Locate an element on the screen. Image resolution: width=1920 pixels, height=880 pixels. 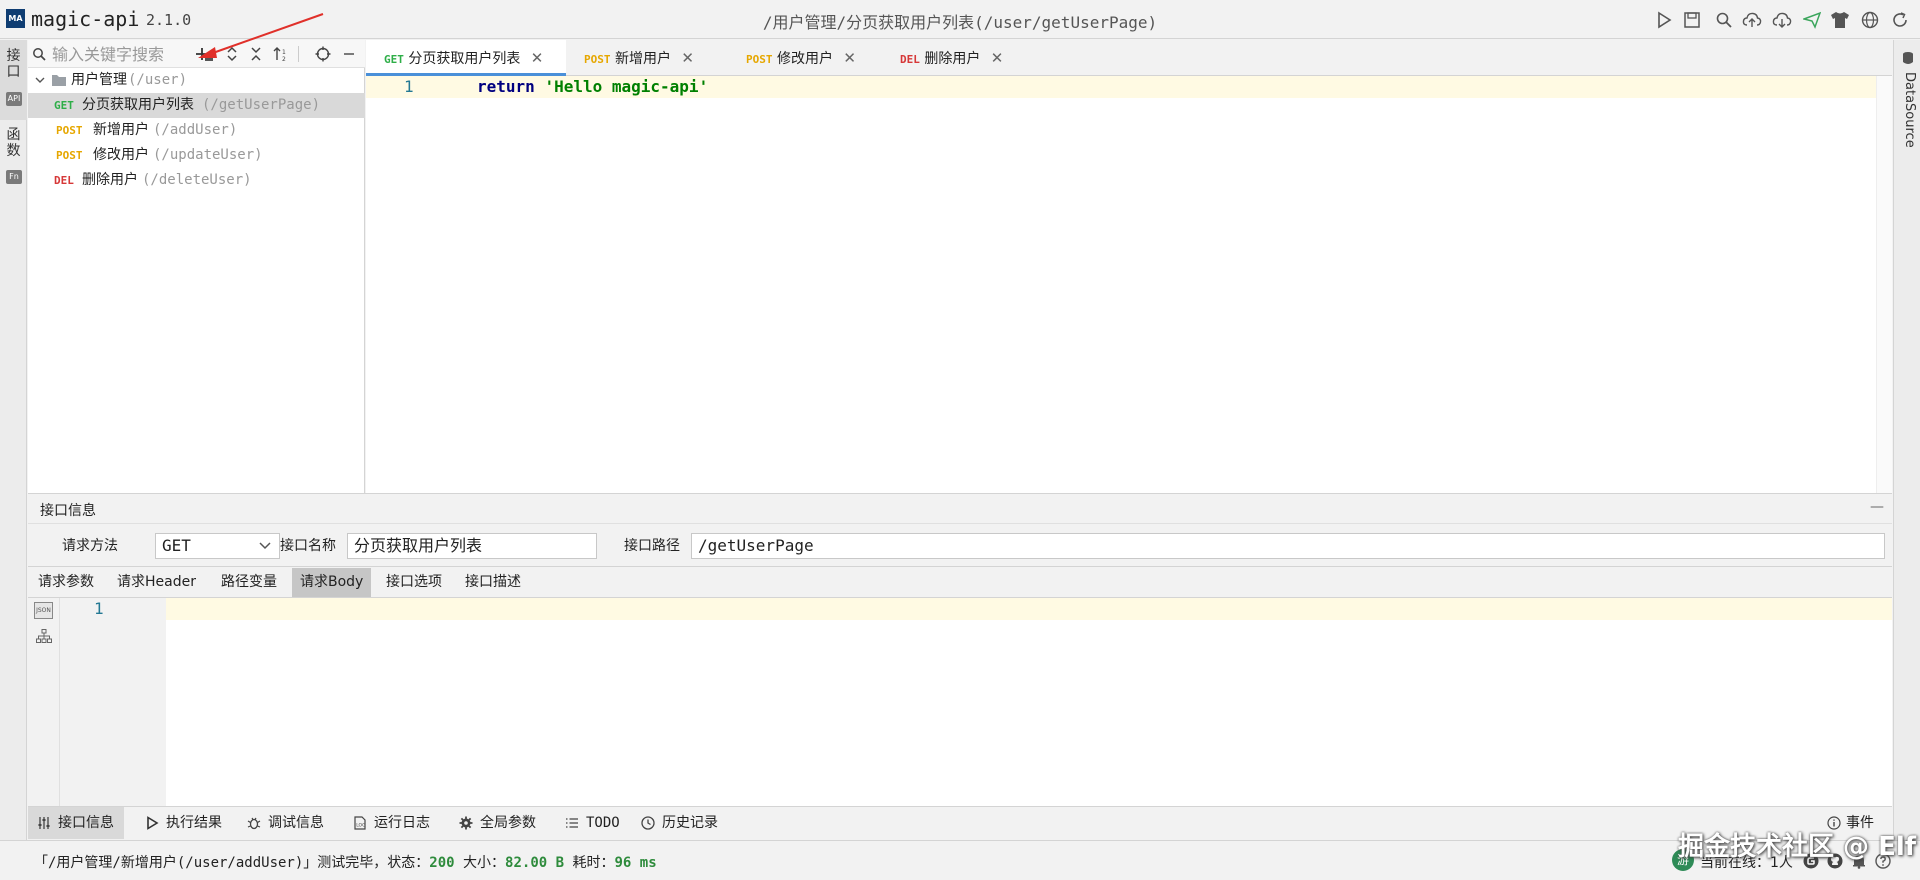
tab-request-params: 请求参数 is located at coordinates (66, 582).